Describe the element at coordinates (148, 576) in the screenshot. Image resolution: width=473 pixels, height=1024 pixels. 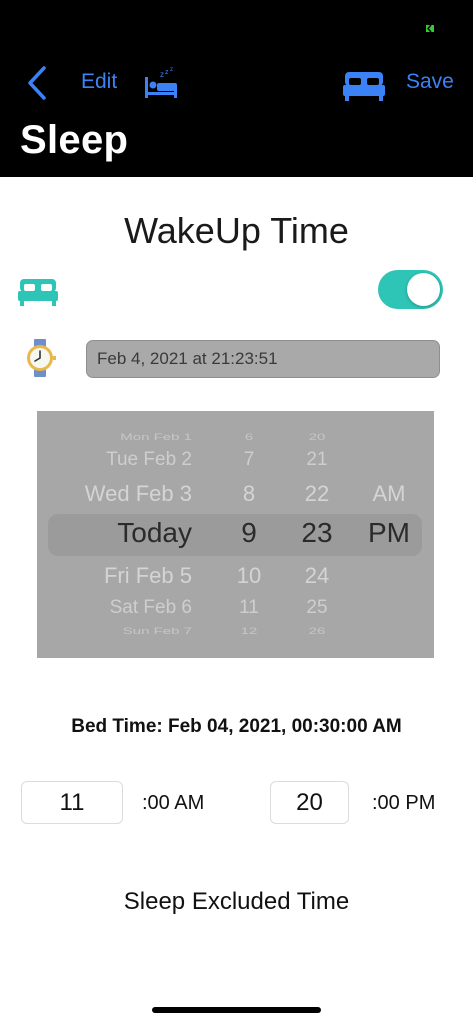
I see `picker-day-option: Fri Feb 5` at that location.